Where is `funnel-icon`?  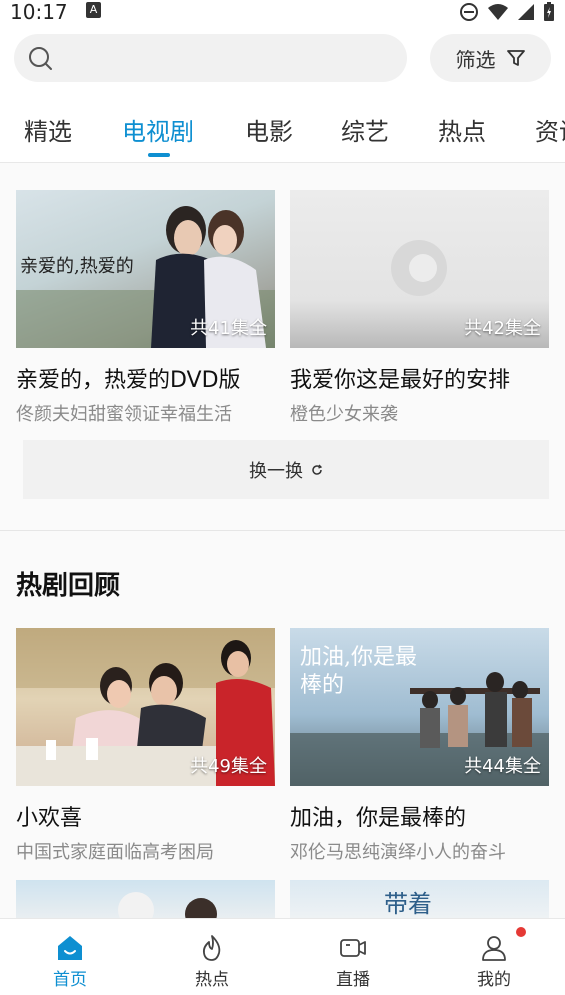
funnel-icon is located at coordinates (515, 58).